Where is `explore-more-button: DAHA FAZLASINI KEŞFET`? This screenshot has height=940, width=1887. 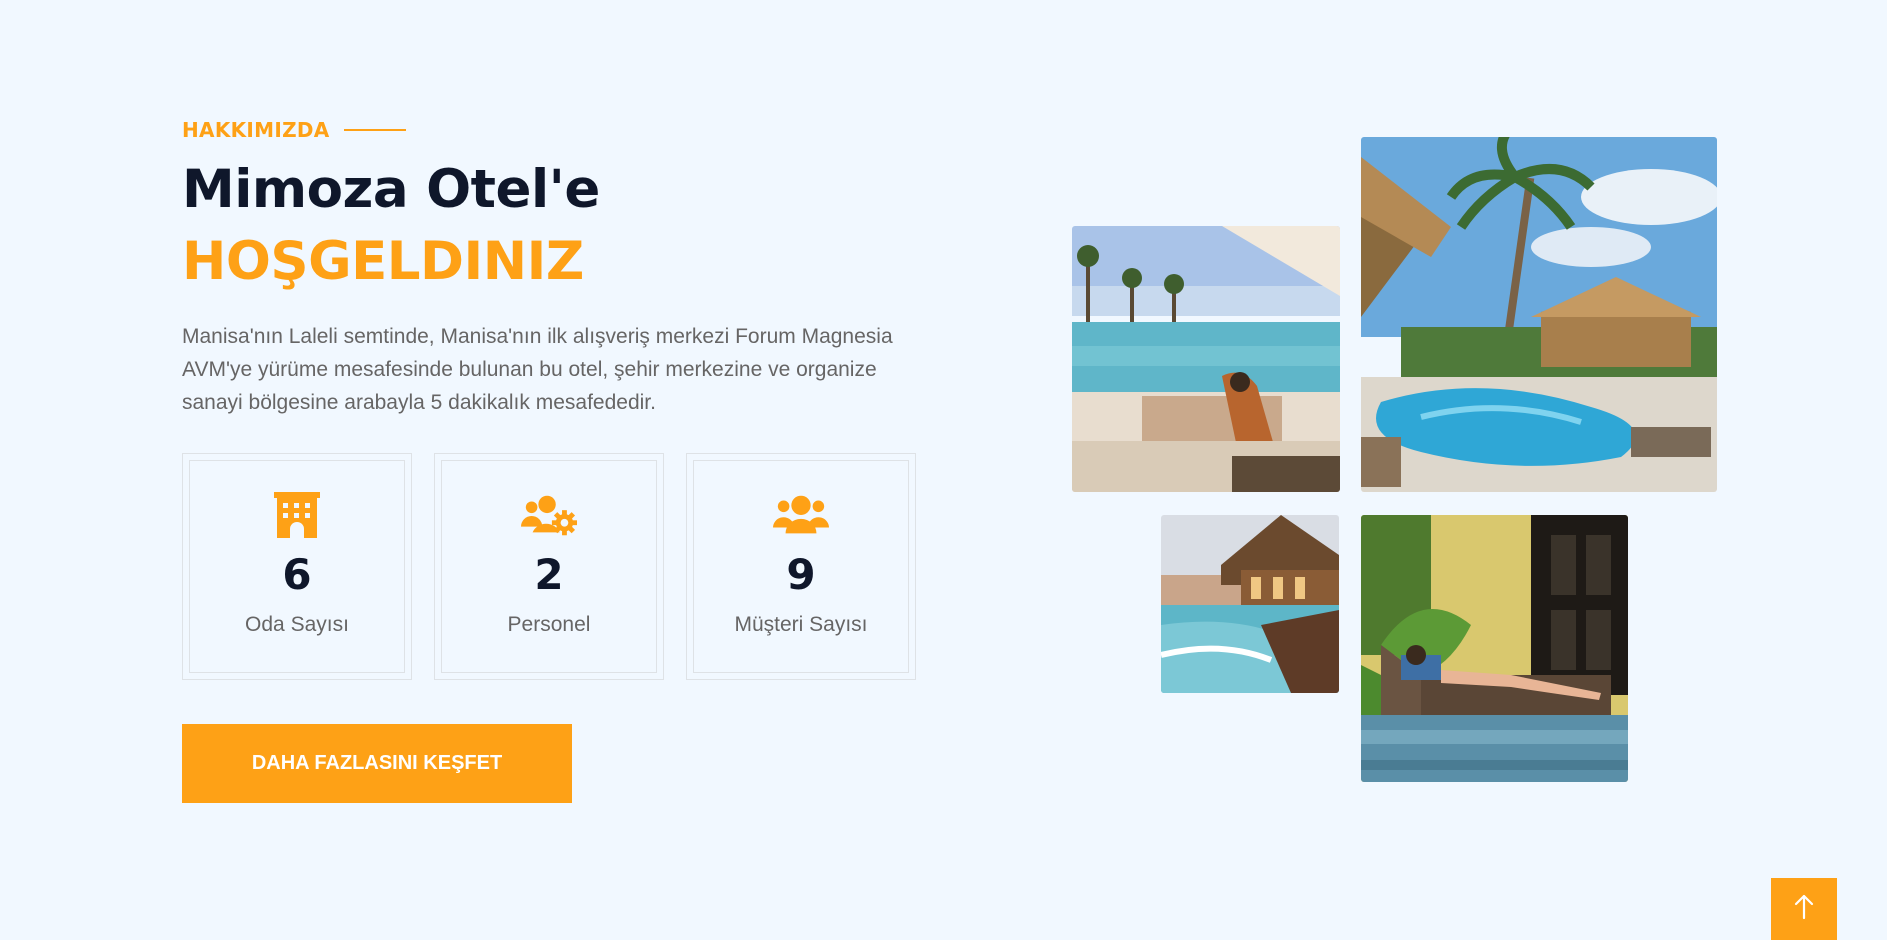
explore-more-button: DAHA FAZLASINI KEŞFET is located at coordinates (377, 763).